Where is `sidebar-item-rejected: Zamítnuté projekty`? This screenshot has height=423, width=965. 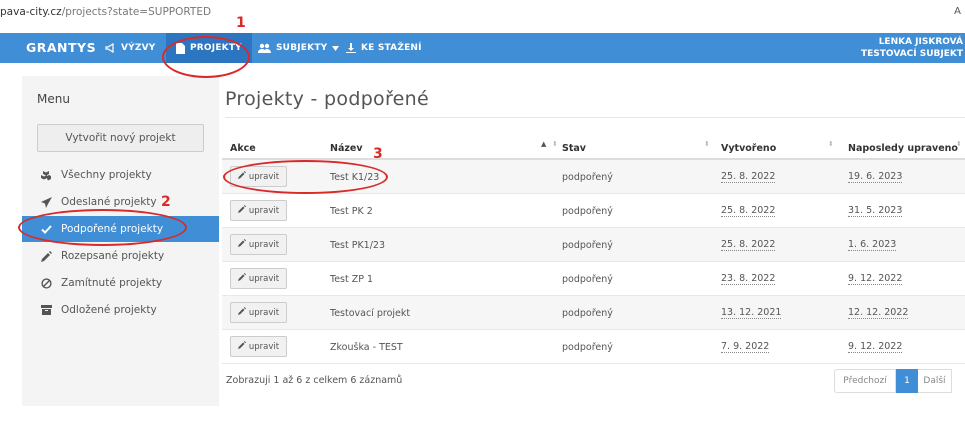
sidebar-item-rejected: Zamítnuté projekty is located at coordinates (120, 283).